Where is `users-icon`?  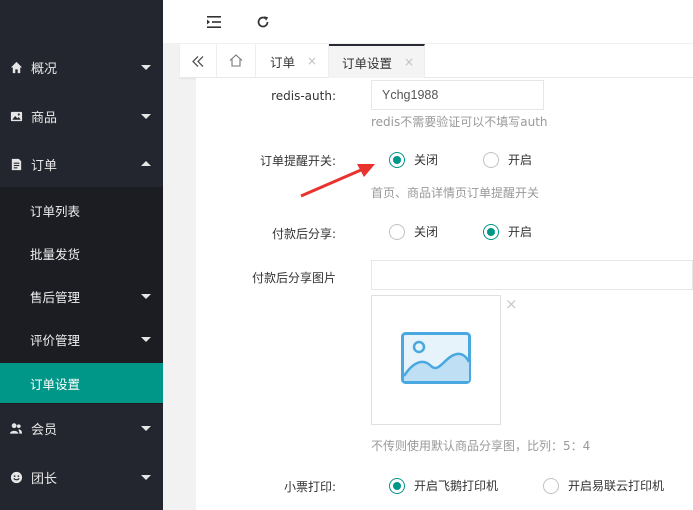
users-icon is located at coordinates (16, 428).